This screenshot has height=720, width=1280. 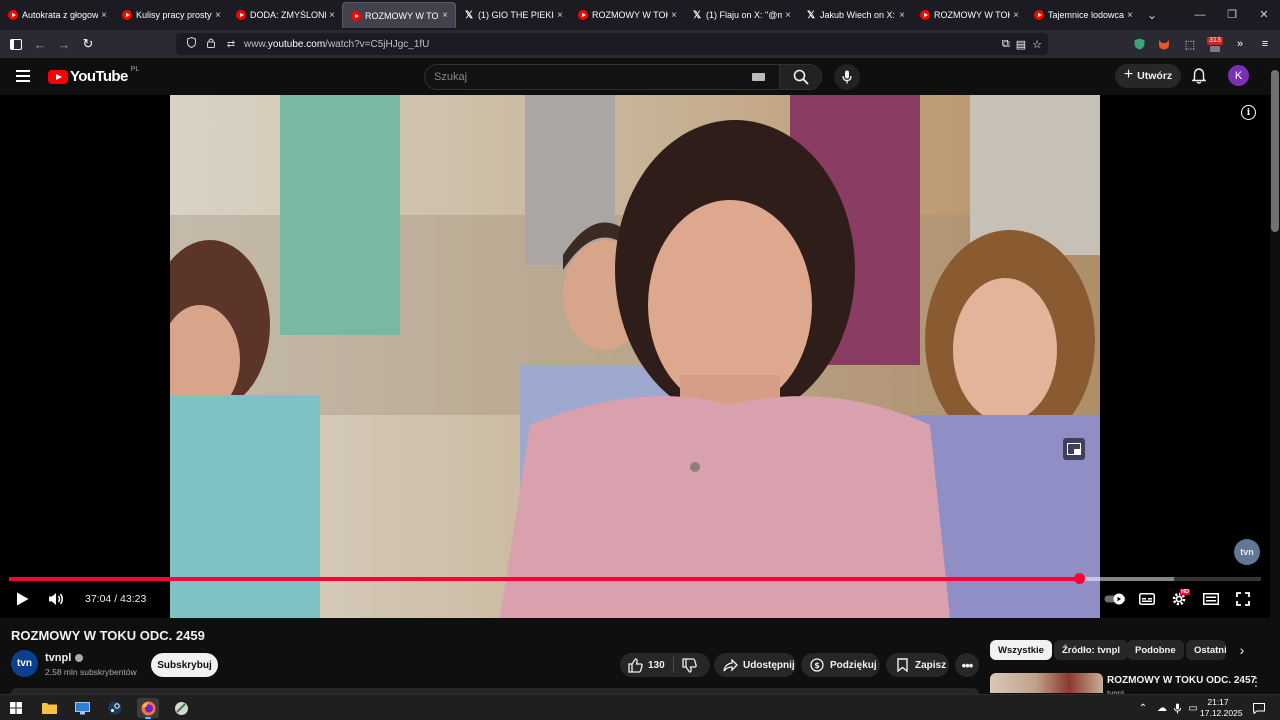 I want to click on info-icon: i, so click(x=1248, y=112).